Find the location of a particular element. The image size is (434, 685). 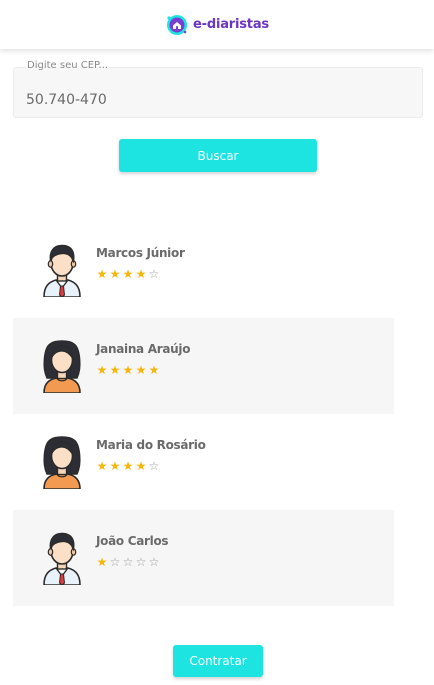

brand-logo: e-diaristas is located at coordinates (217, 25).